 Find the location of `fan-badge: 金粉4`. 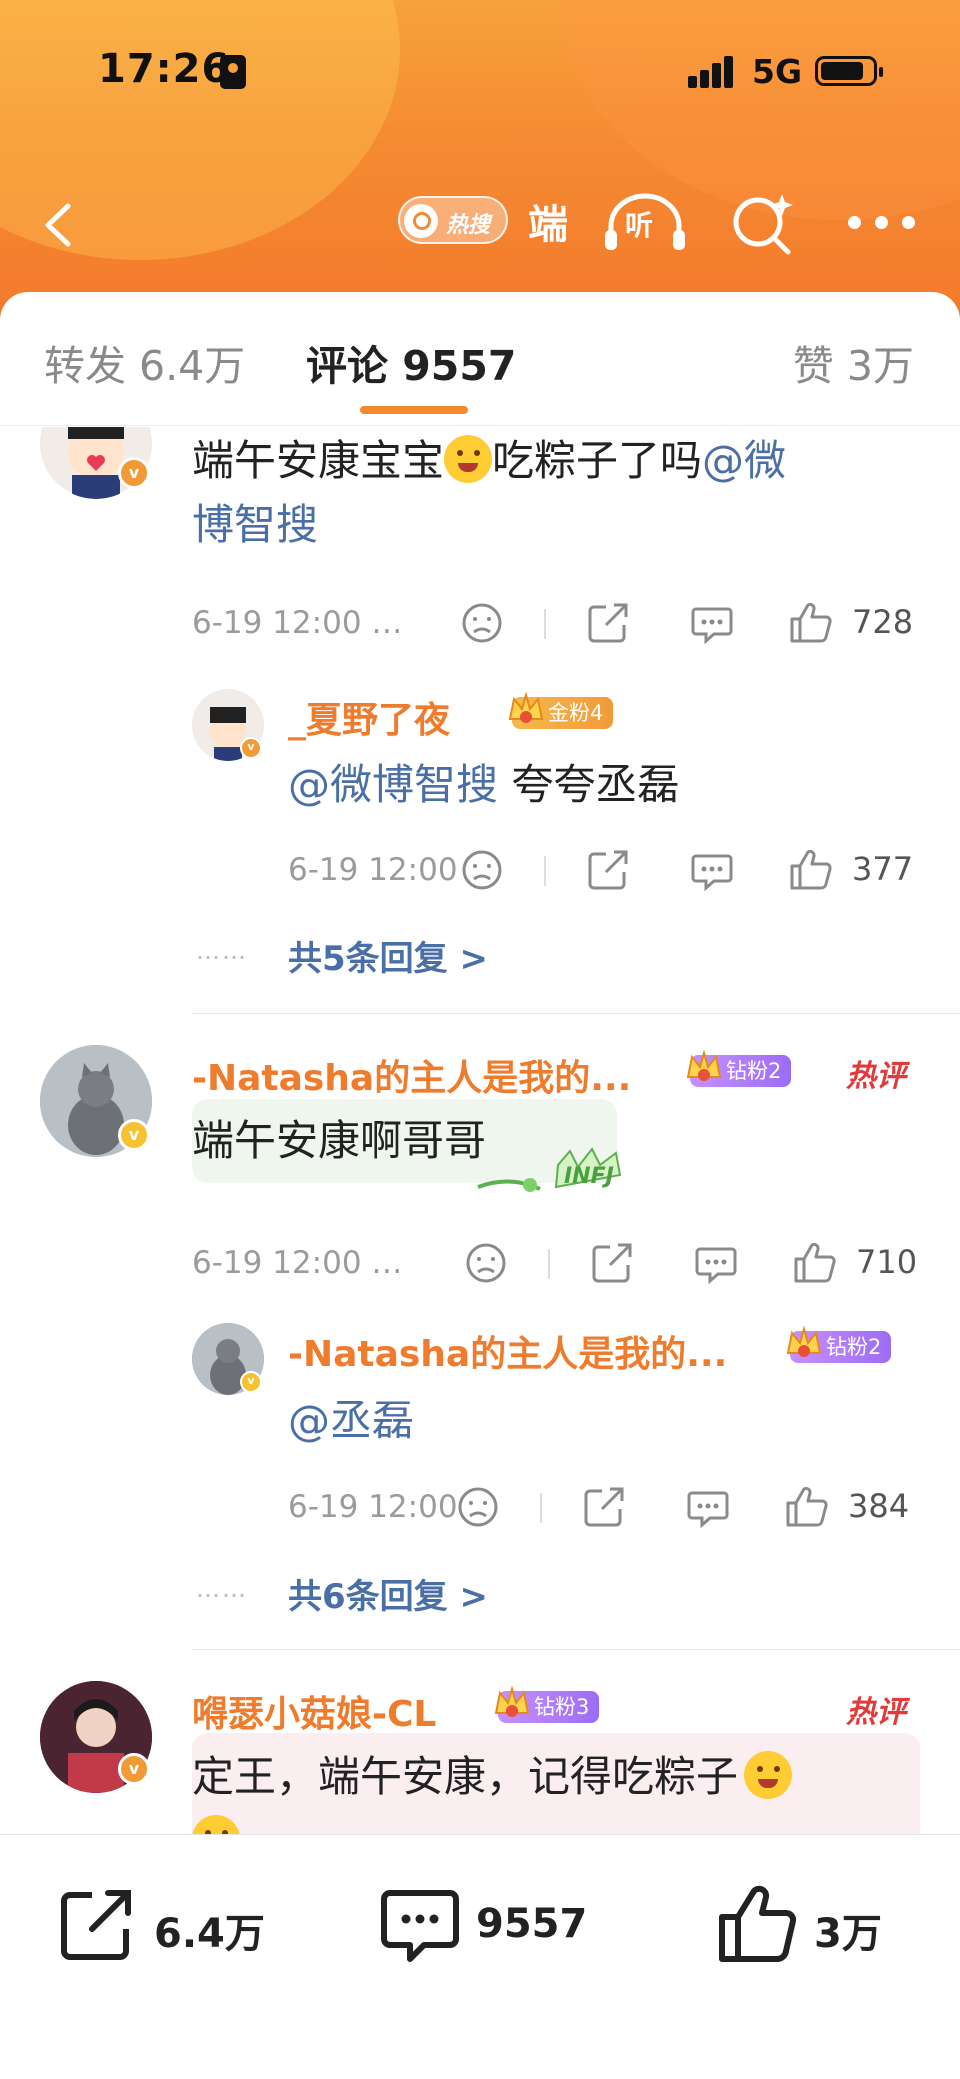

fan-badge: 金粉4 is located at coordinates (561, 710).